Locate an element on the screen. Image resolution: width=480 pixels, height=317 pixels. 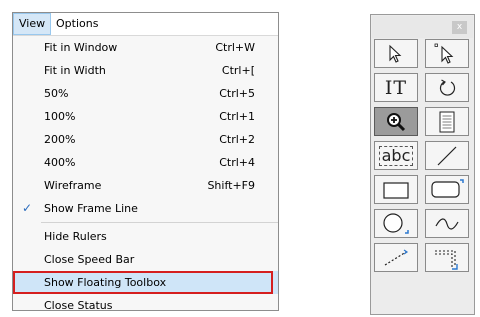
menu-item-show-floating-toolbox: Show Floating Toolbox is located at coordinates (145, 282).